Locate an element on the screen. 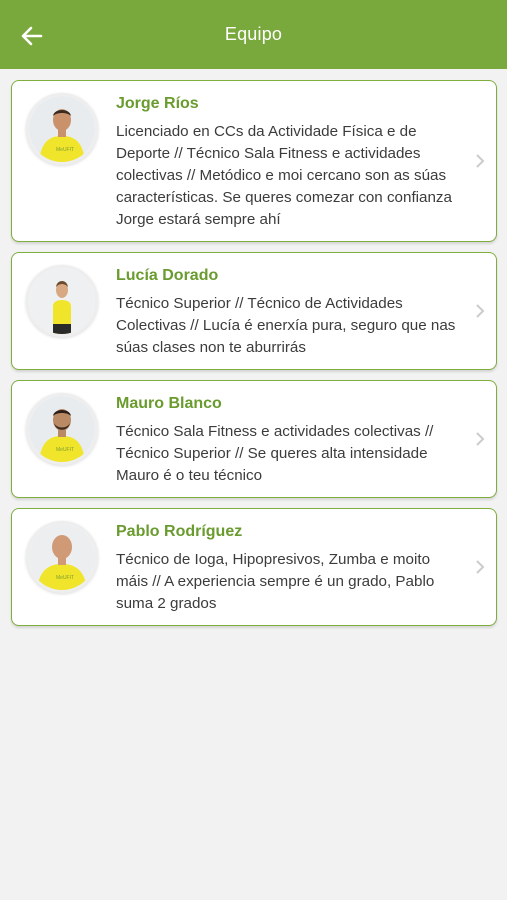  coach-photo-icon is located at coordinates (62, 301).